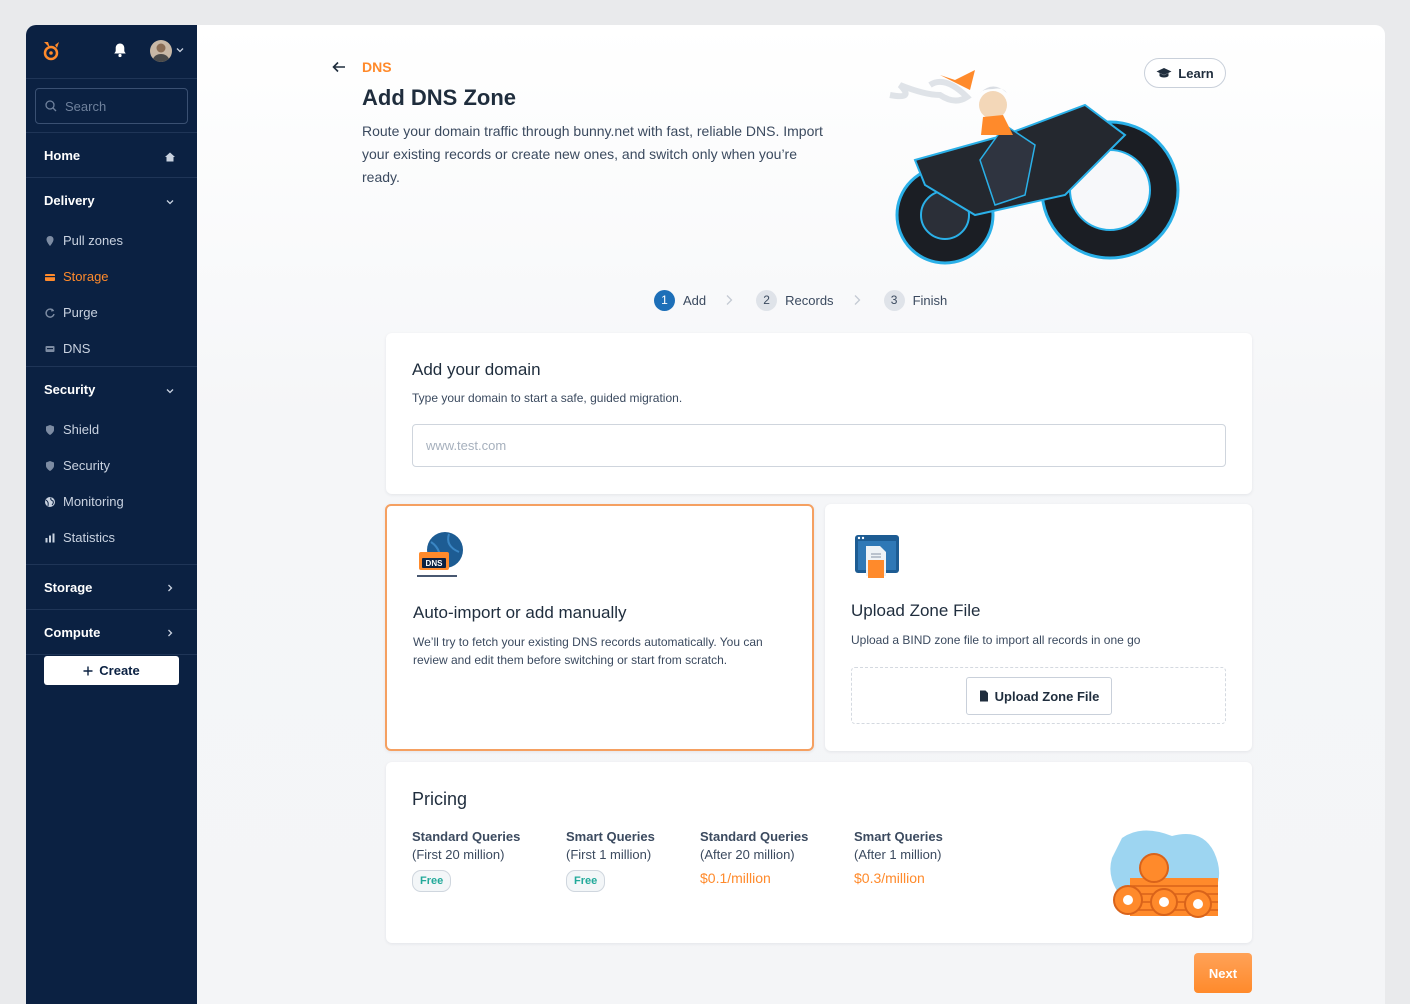  Describe the element at coordinates (894, 300) in the screenshot. I see `step-number: 3` at that location.